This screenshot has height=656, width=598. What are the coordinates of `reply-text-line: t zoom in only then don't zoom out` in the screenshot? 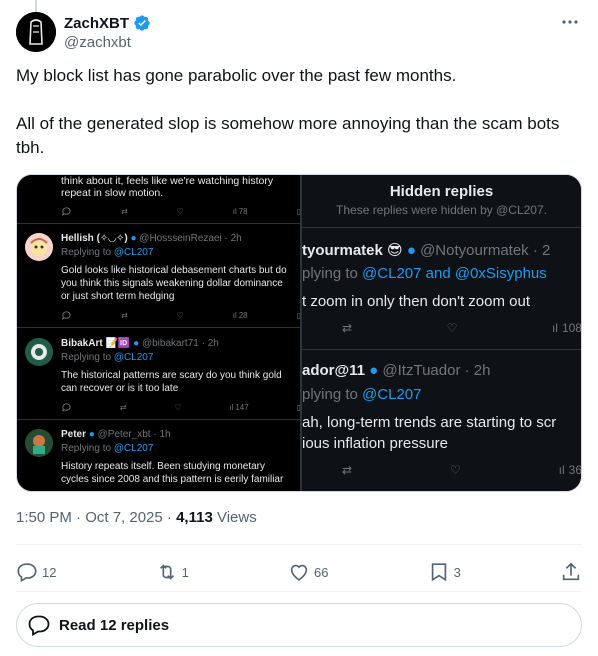 It's located at (416, 301).